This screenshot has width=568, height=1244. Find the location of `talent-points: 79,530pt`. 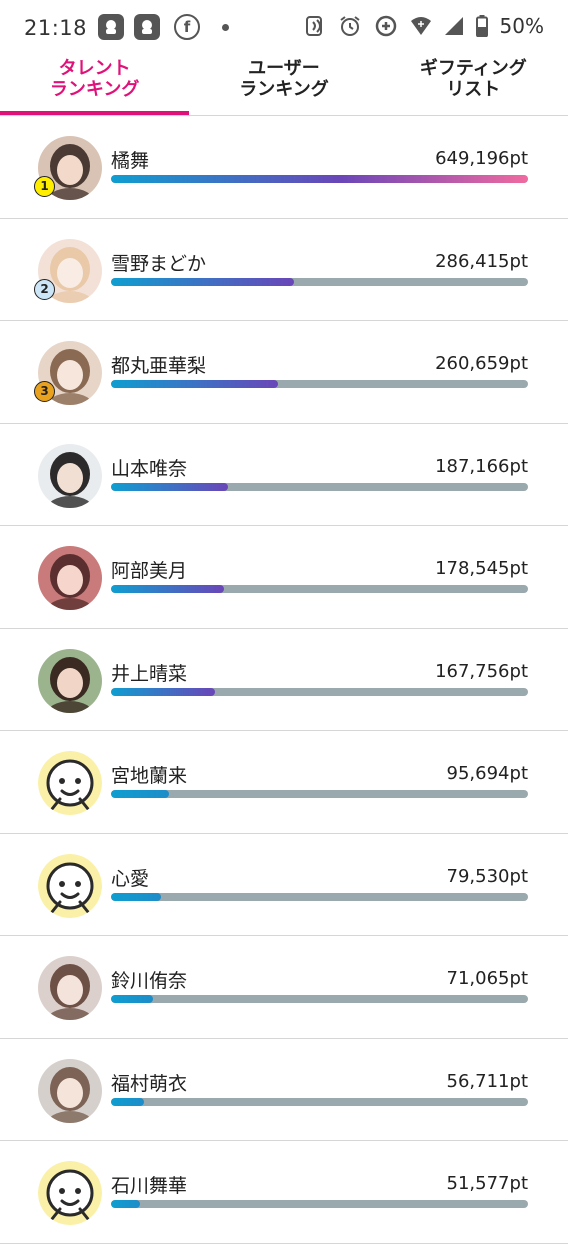

talent-points: 79,530pt is located at coordinates (487, 876).